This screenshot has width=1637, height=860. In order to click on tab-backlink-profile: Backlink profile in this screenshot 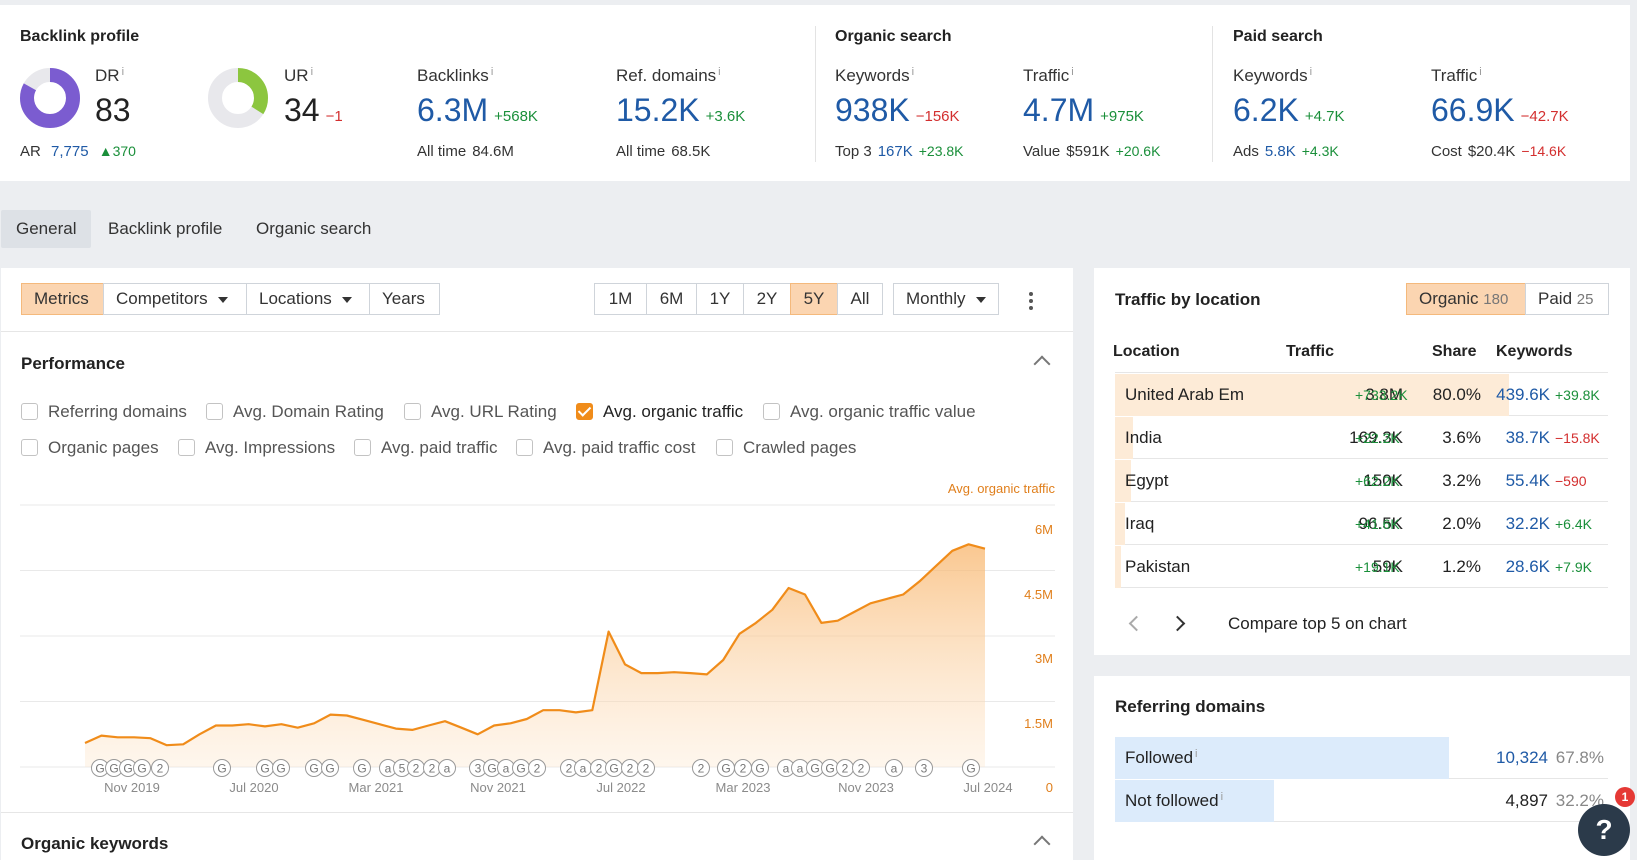, I will do `click(165, 229)`.